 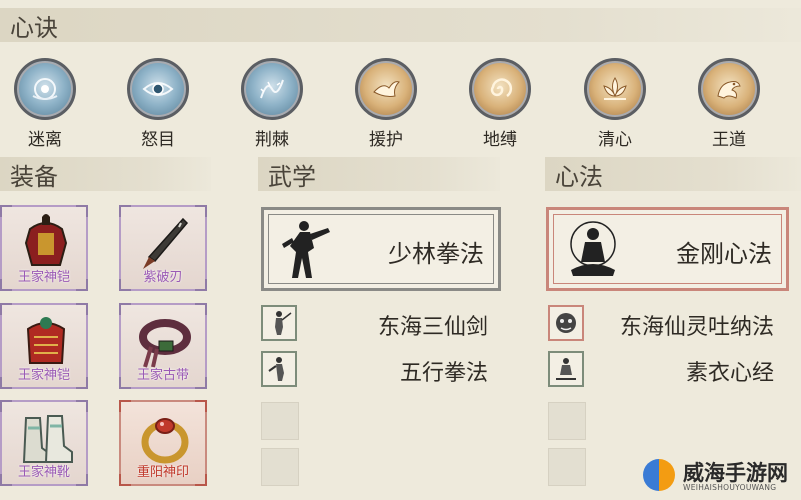 I want to click on skill-milí: 迷离, so click(x=45, y=104).